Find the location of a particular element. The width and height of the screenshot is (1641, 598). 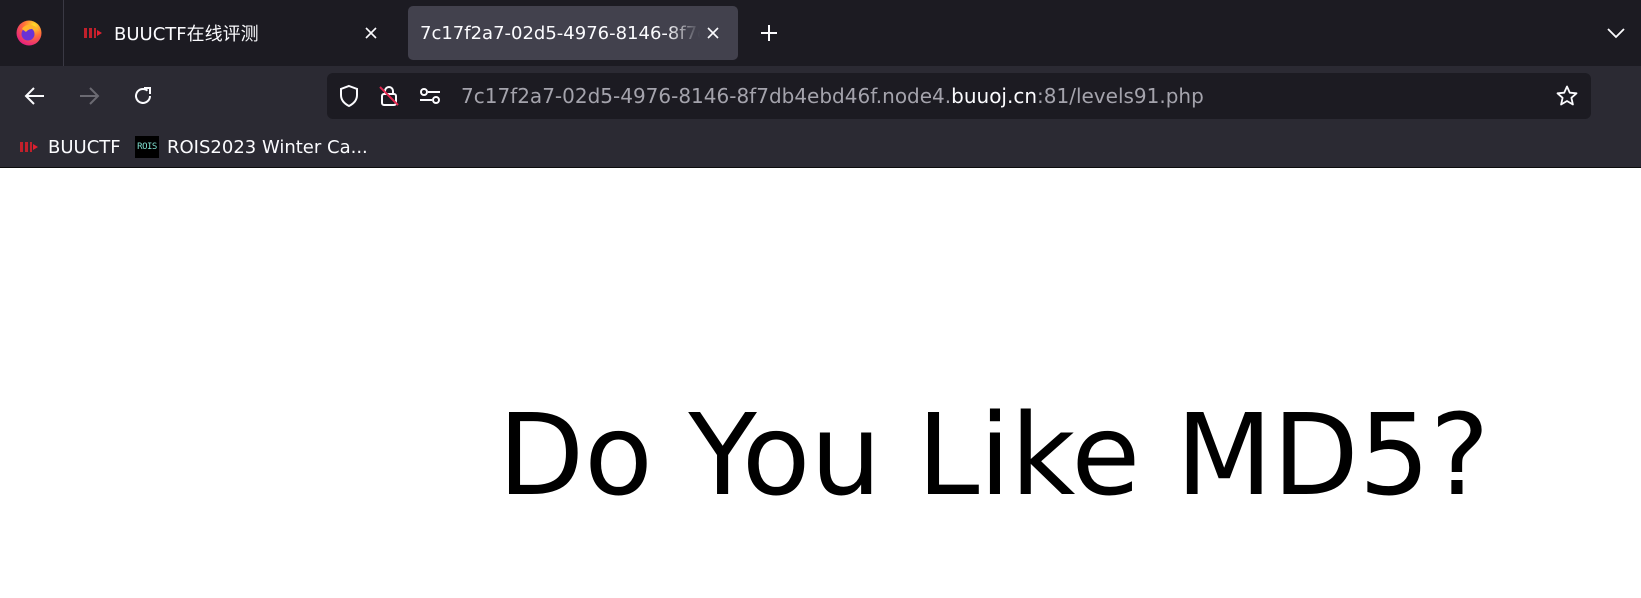

tab-separator is located at coordinates (63, 33).